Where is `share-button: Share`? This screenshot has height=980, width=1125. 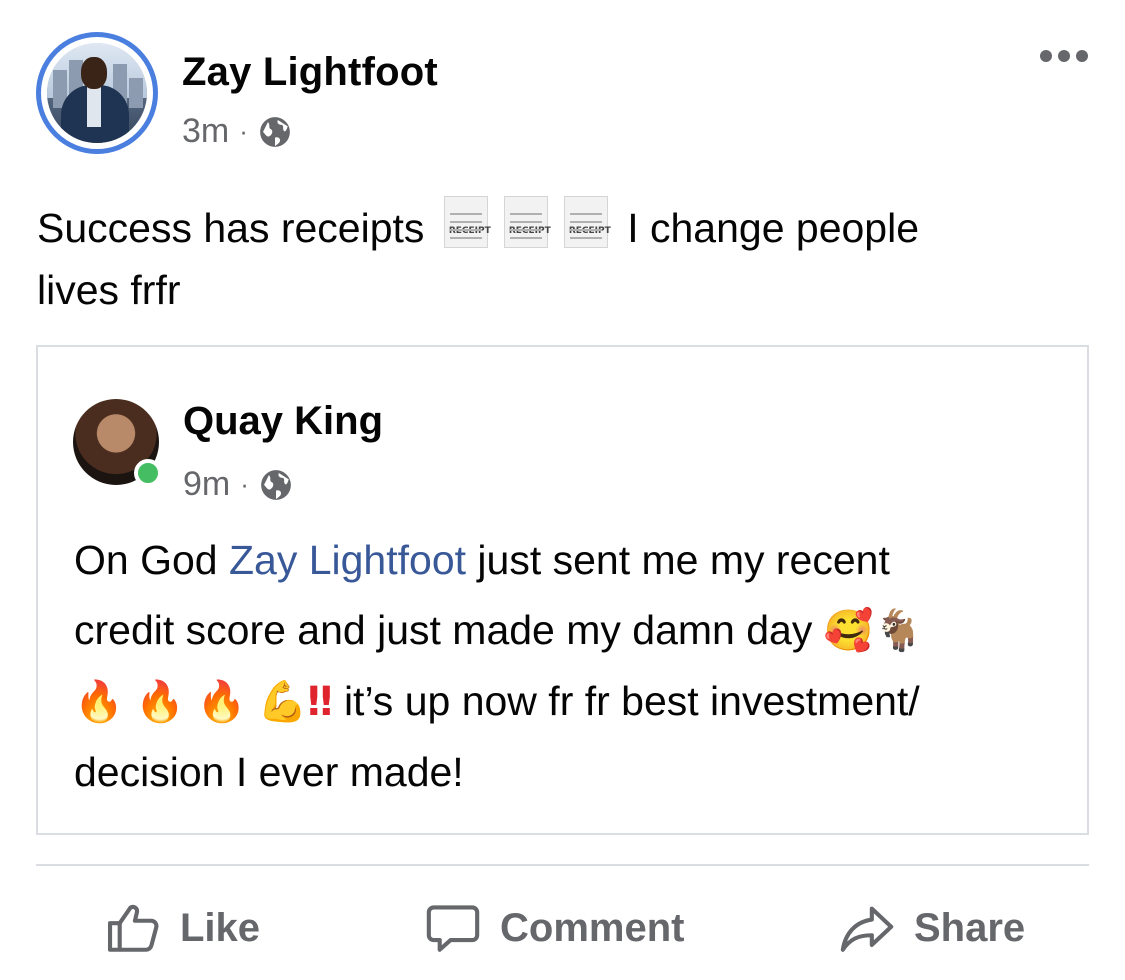 share-button: Share is located at coordinates (931, 928).